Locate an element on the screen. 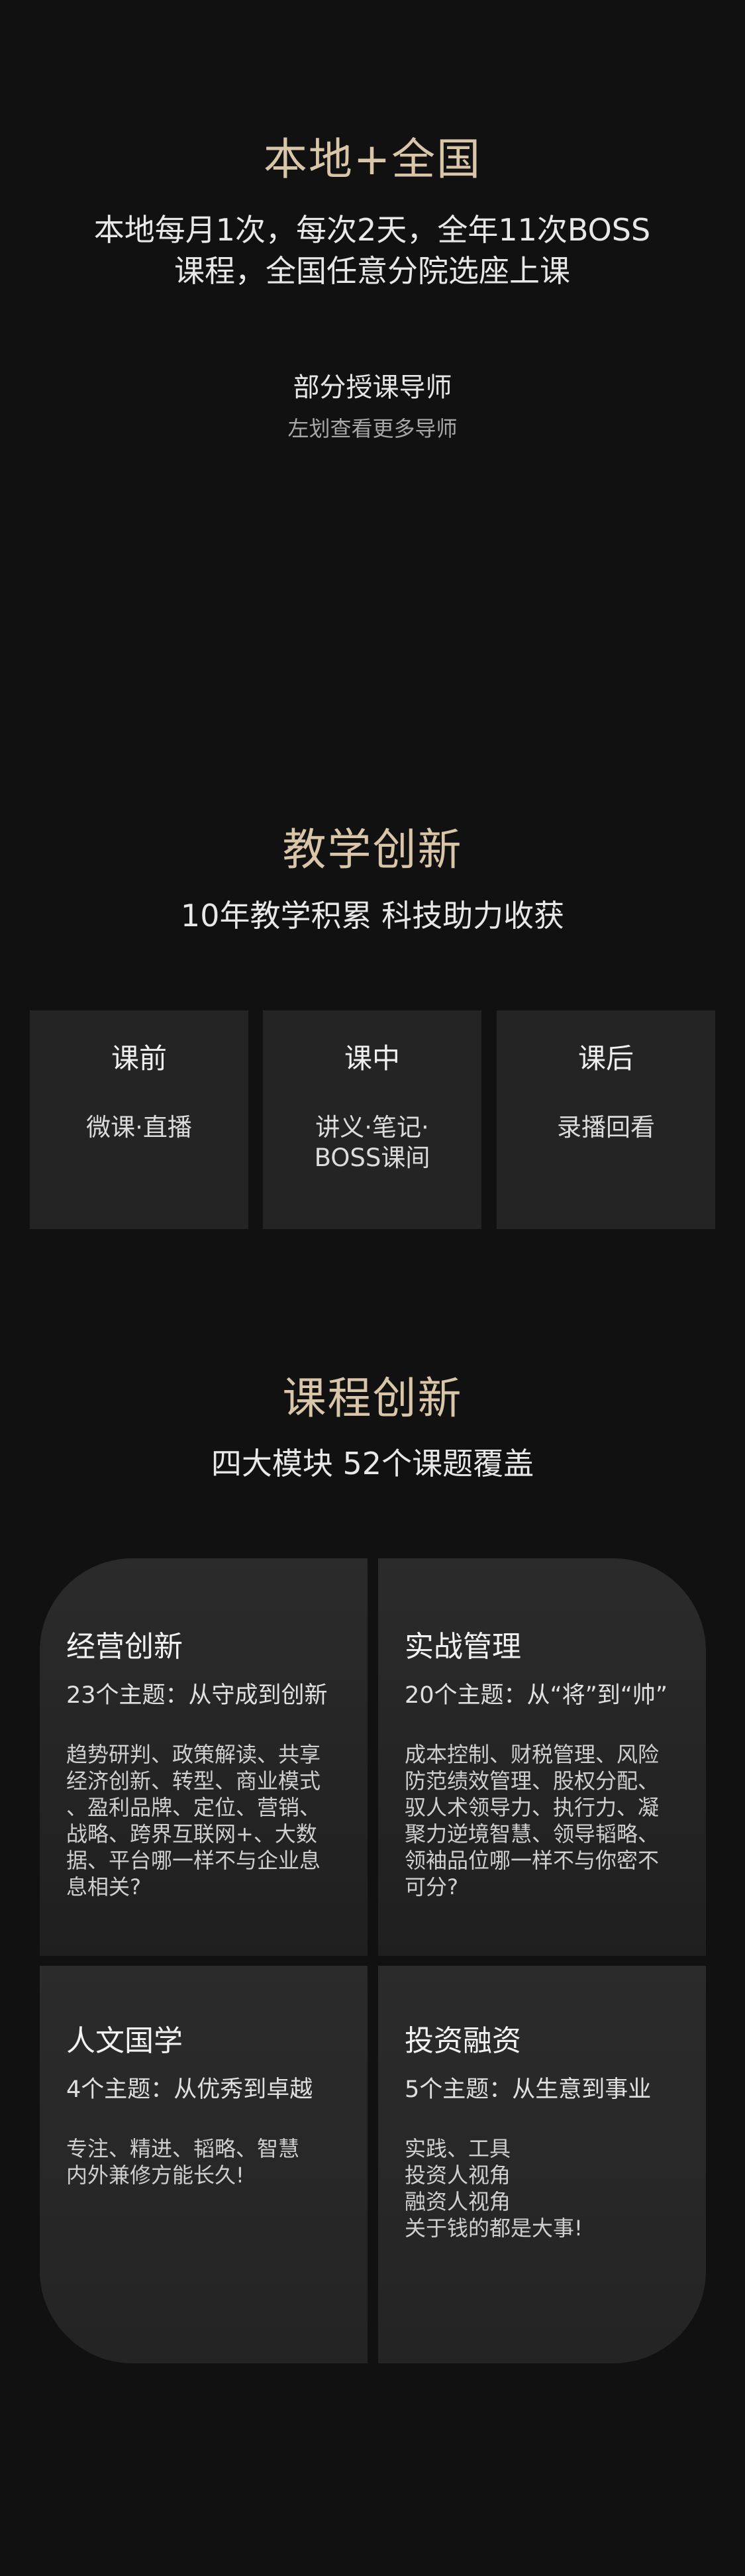  module-title: 经营创新 is located at coordinates (124, 1647).